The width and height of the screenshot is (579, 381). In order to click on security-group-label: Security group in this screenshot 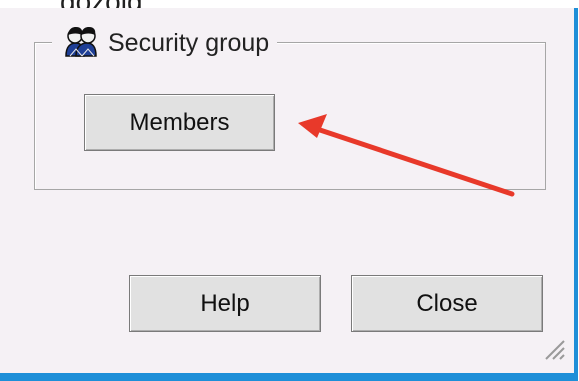, I will do `click(189, 42)`.